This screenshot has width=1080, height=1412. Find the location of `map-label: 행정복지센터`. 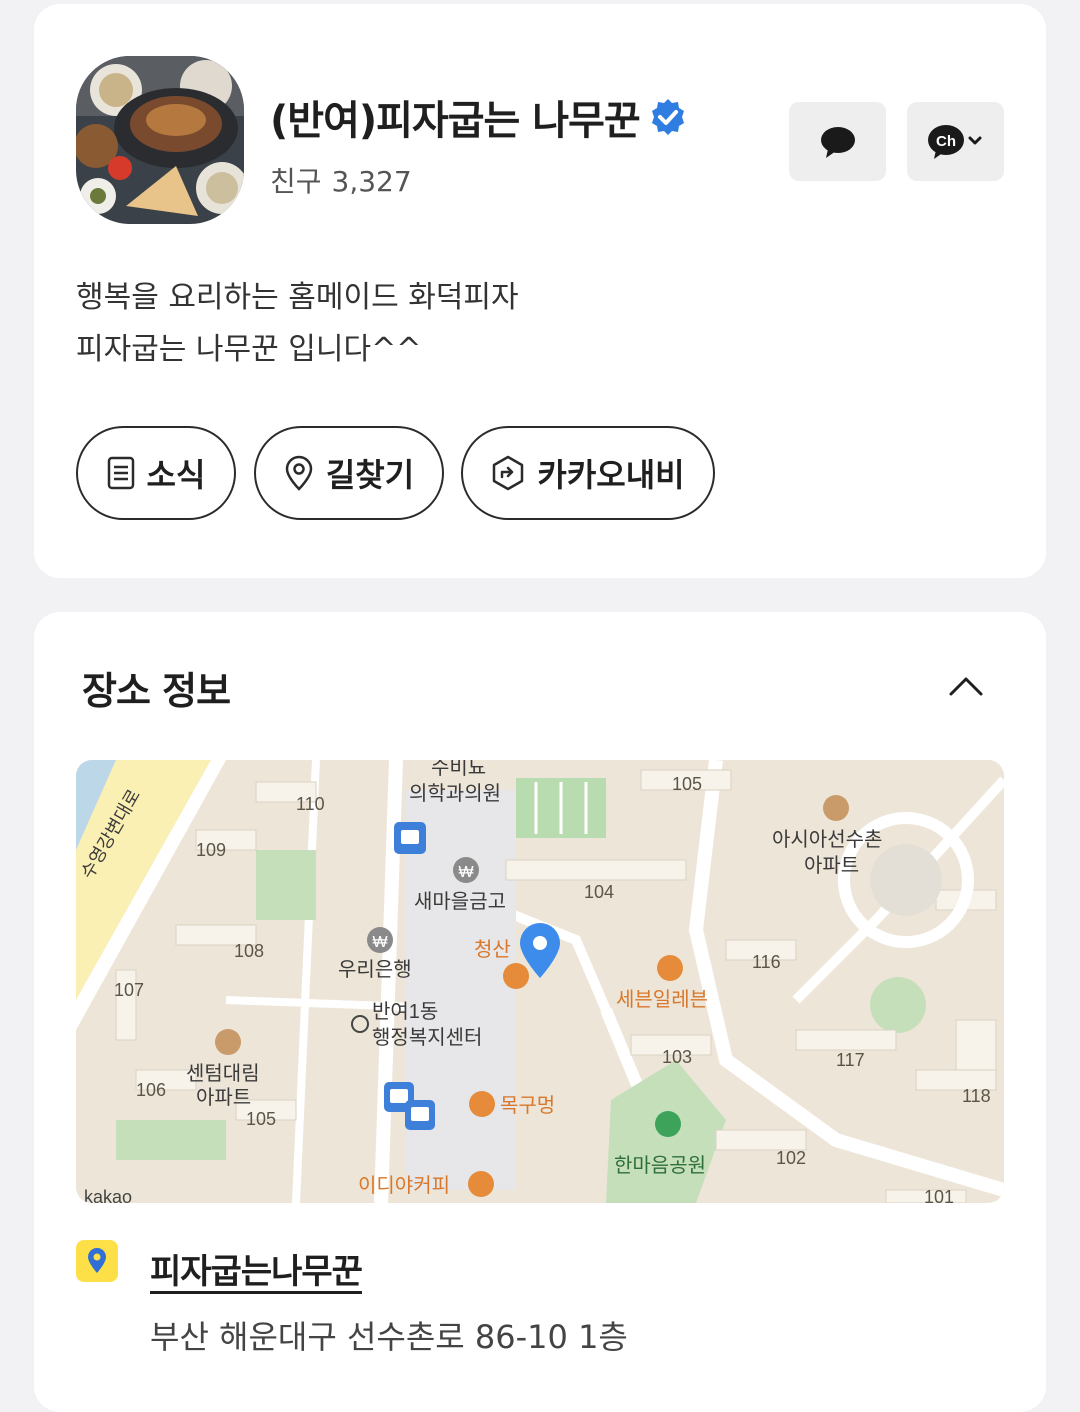

map-label: 행정복지센터 is located at coordinates (427, 1037).